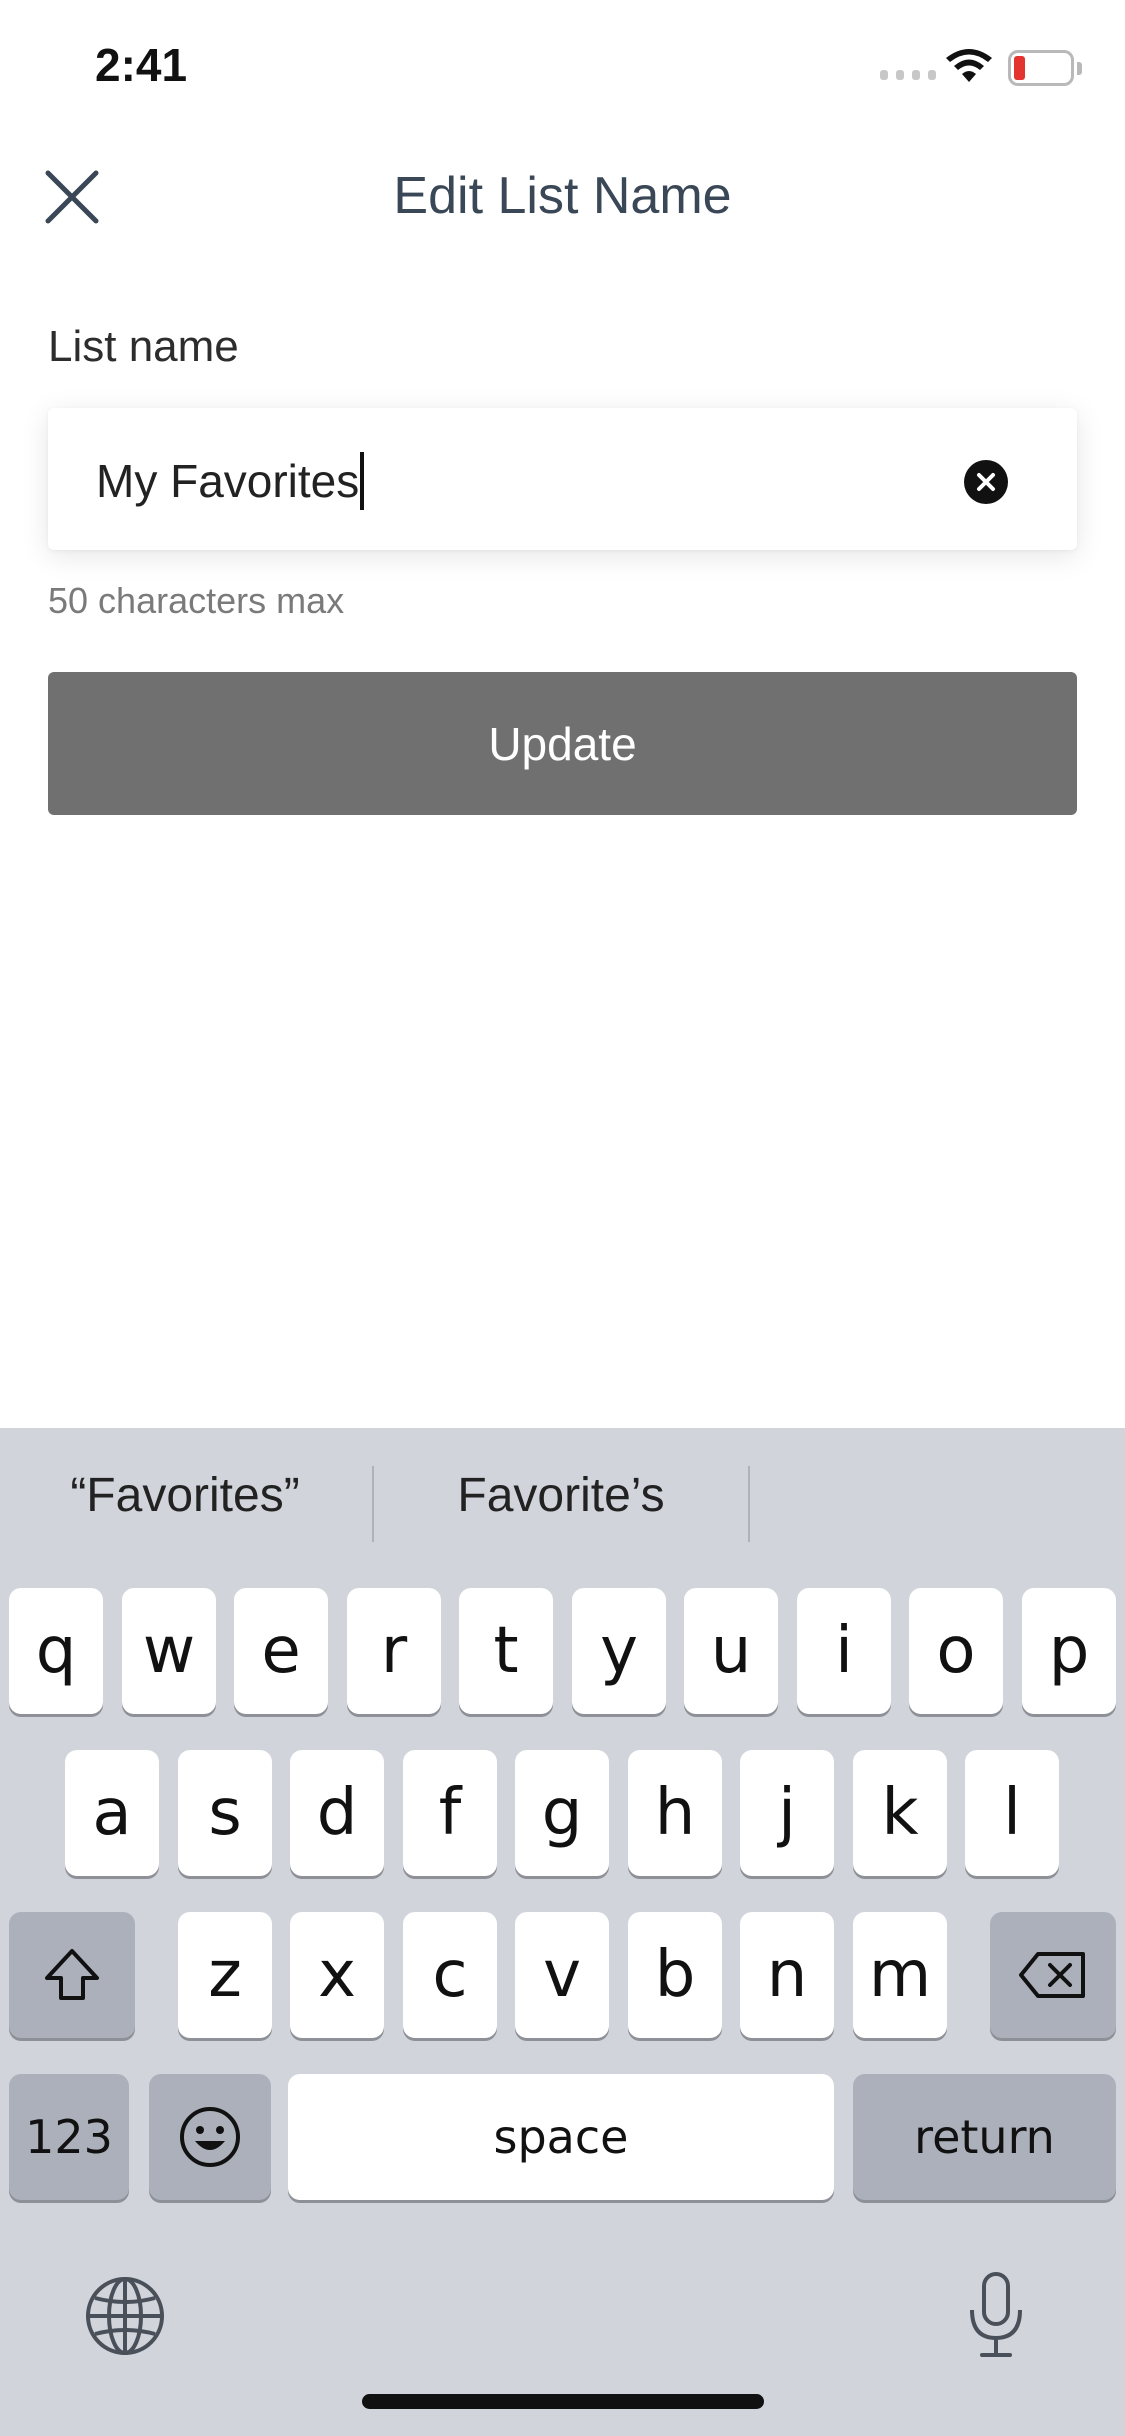 The height and width of the screenshot is (2436, 1125). Describe the element at coordinates (844, 1651) in the screenshot. I see `key-i: i` at that location.